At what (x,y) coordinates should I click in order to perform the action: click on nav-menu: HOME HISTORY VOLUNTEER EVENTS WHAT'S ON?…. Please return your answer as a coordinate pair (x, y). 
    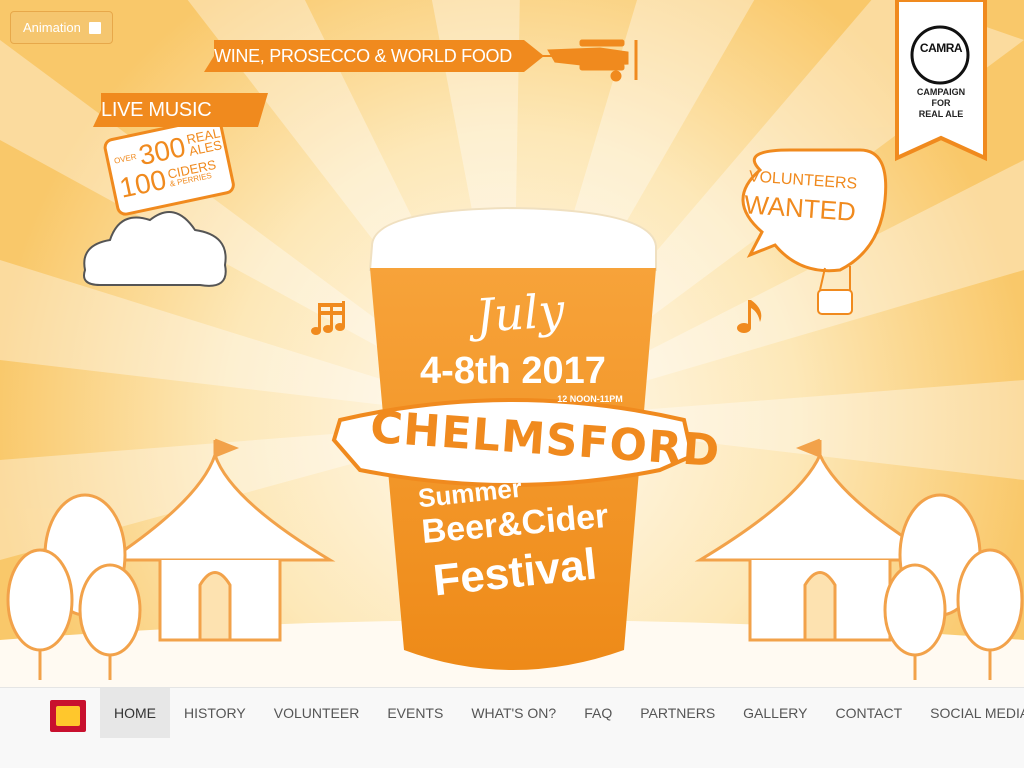
    Looking at the image, I should click on (562, 713).